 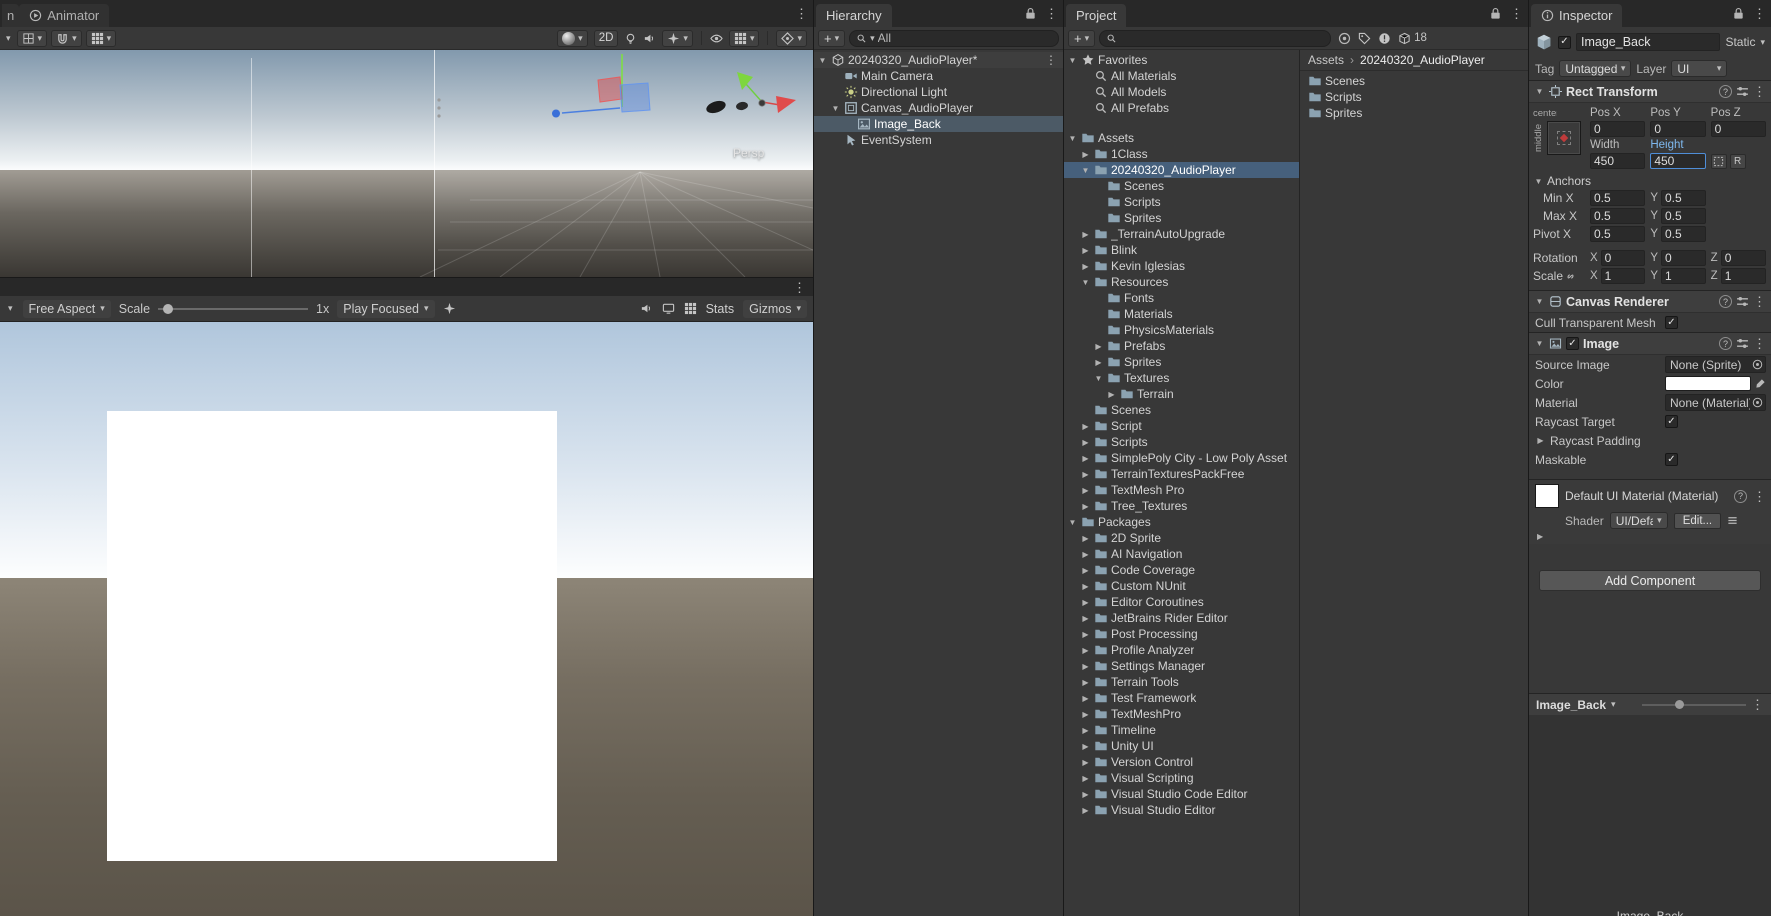 I want to click on link-scale-icon, so click(x=1570, y=276).